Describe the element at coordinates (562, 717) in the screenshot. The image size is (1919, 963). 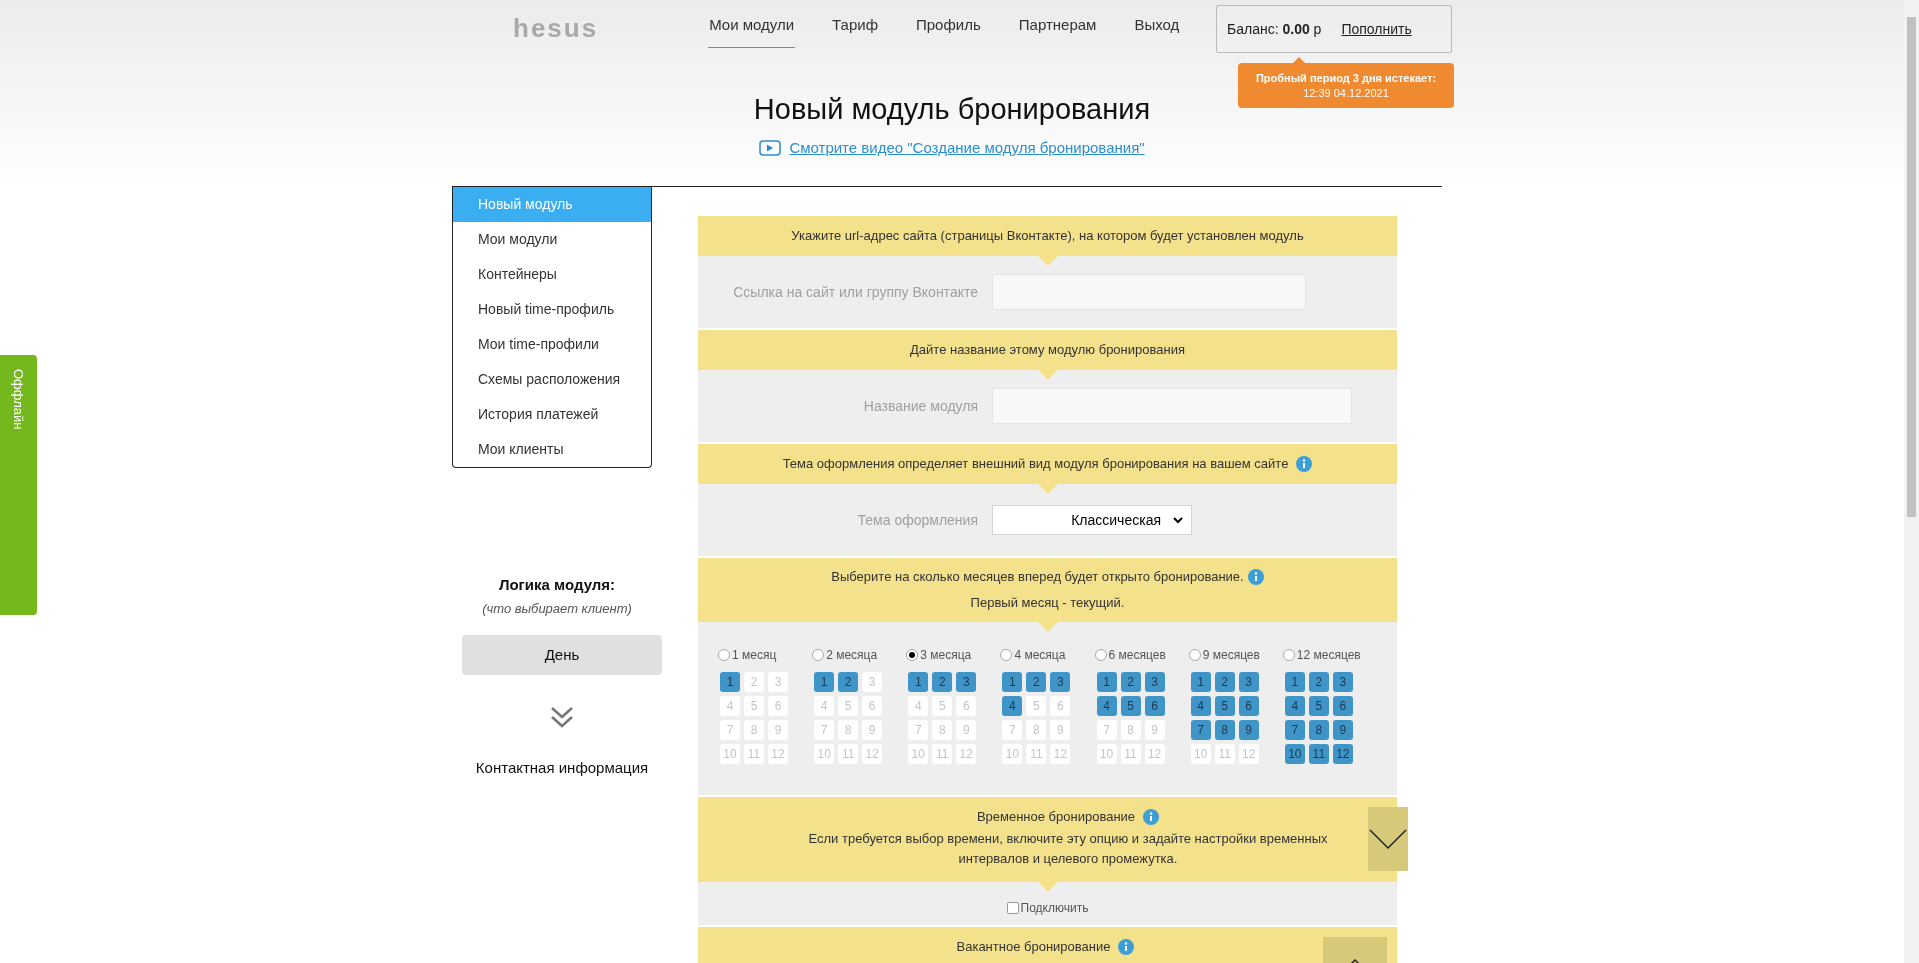
I see `double-chevron-down-icon` at that location.